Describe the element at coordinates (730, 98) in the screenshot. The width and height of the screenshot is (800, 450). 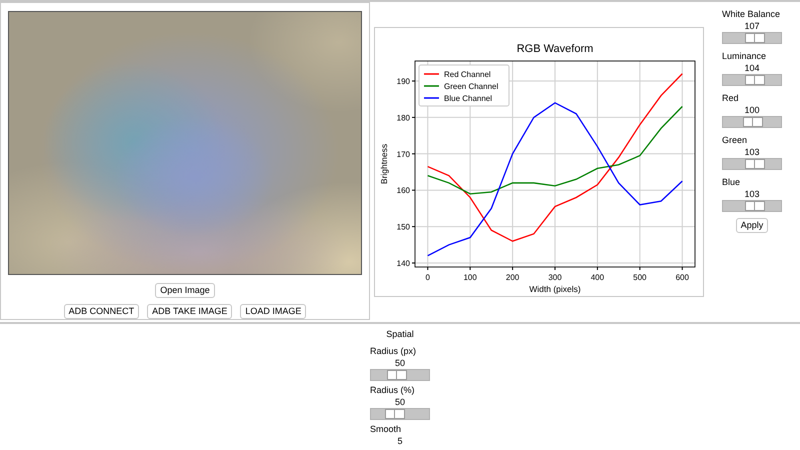
I see `slider-label: Red` at that location.